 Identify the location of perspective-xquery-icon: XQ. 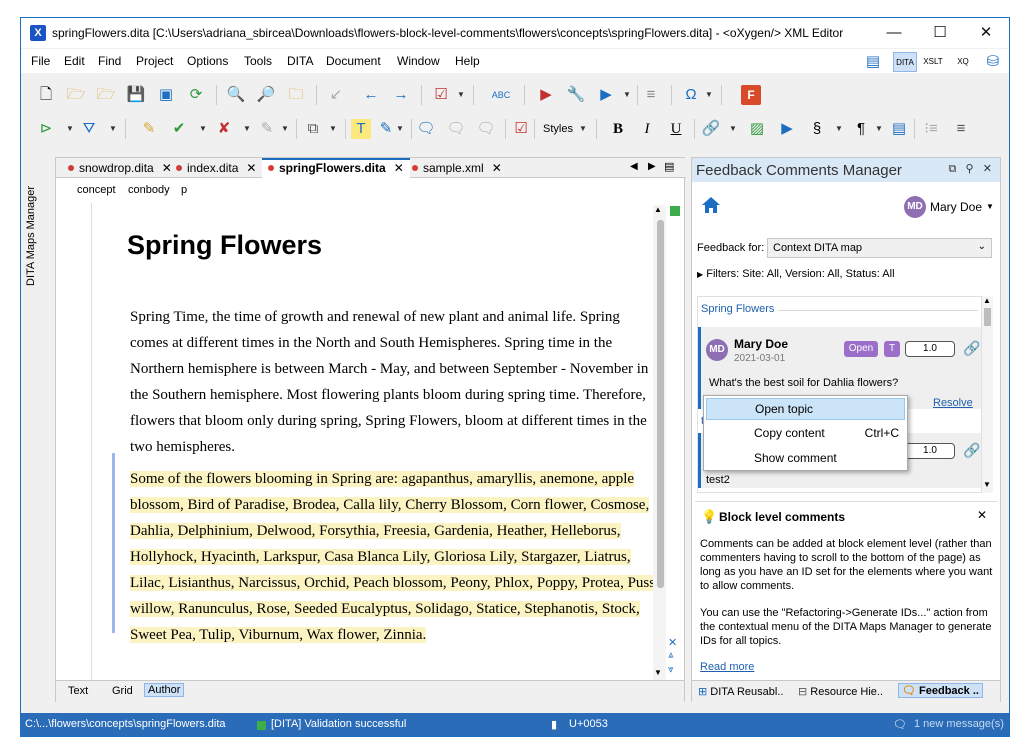
(963, 62).